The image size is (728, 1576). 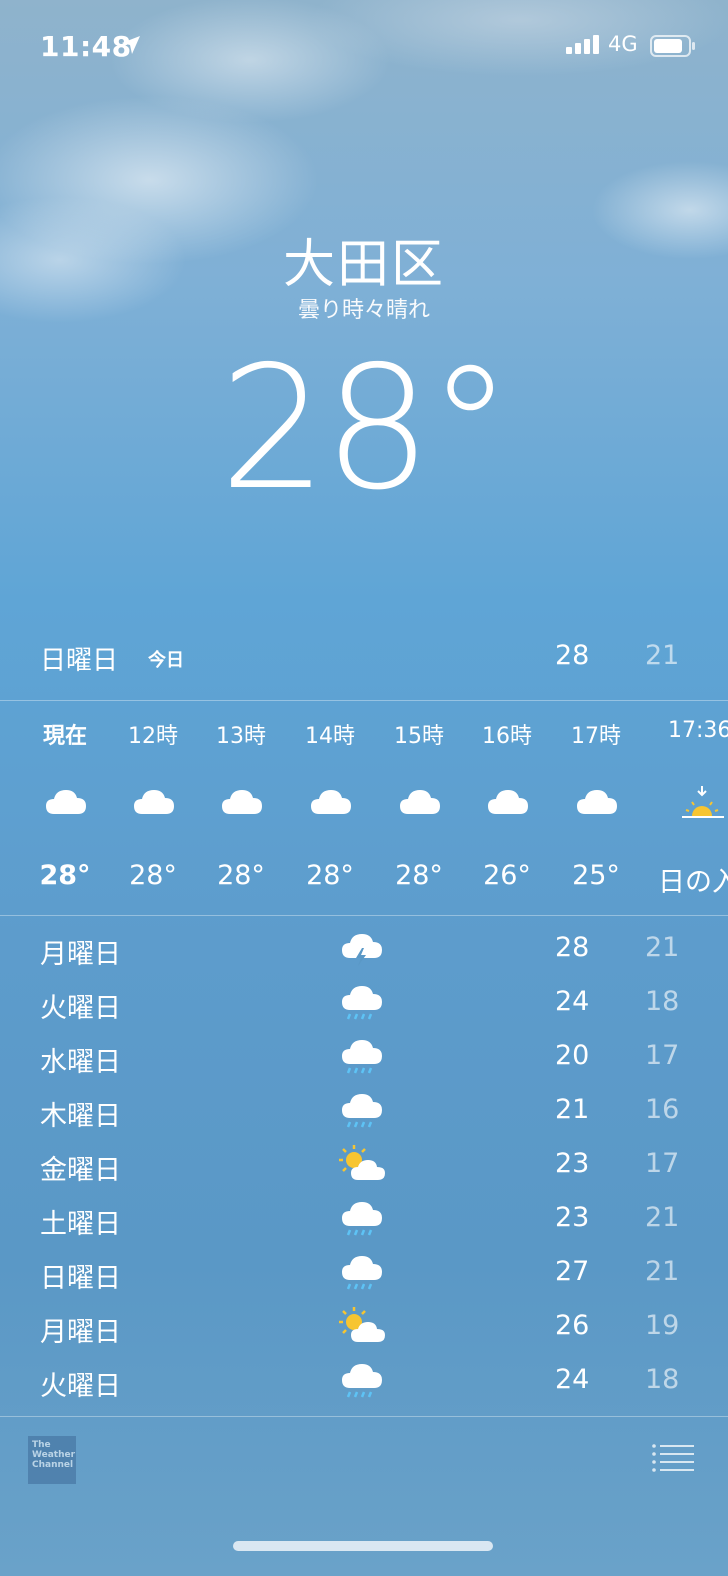 What do you see at coordinates (673, 1460) in the screenshot?
I see `list-icon` at bounding box center [673, 1460].